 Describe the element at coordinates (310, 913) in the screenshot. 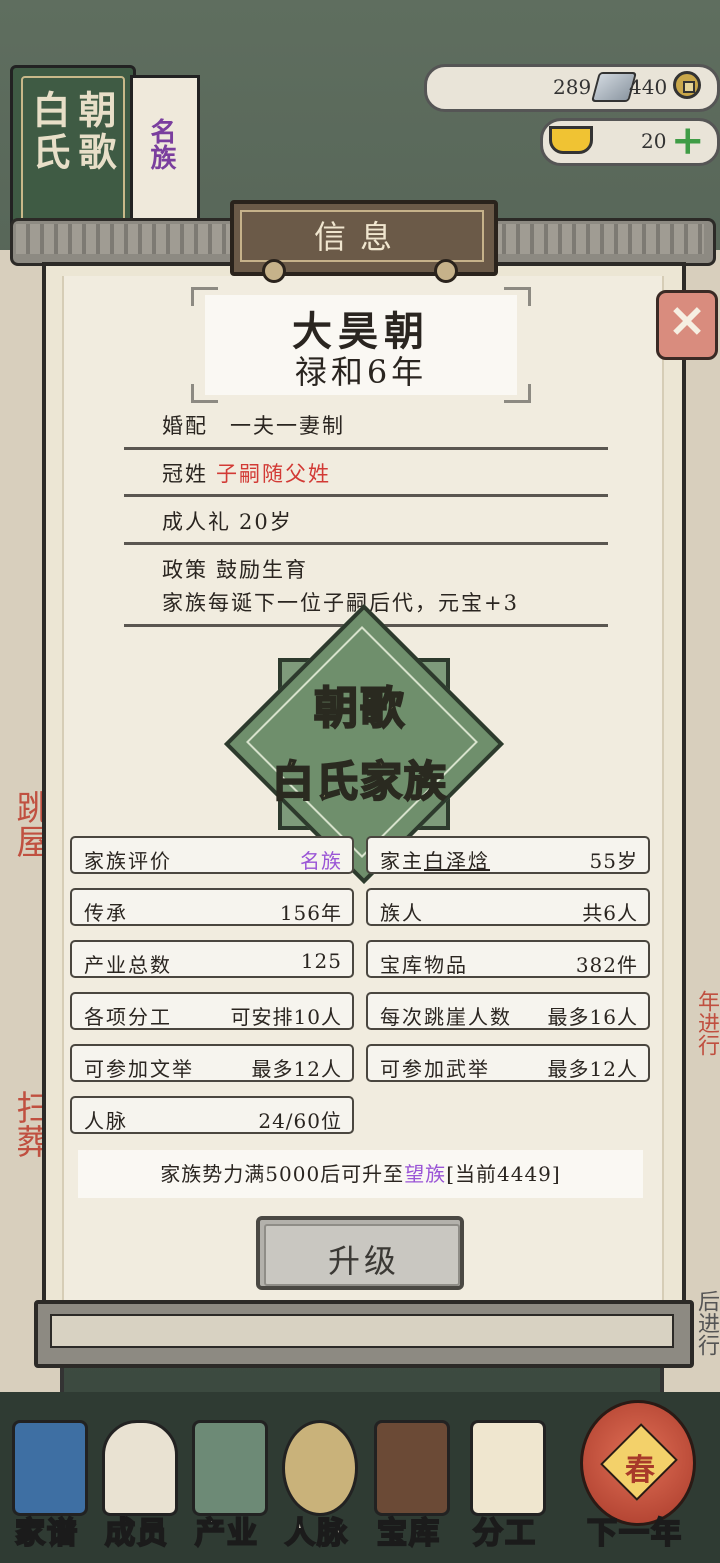

I see `stat-value: 156年` at that location.